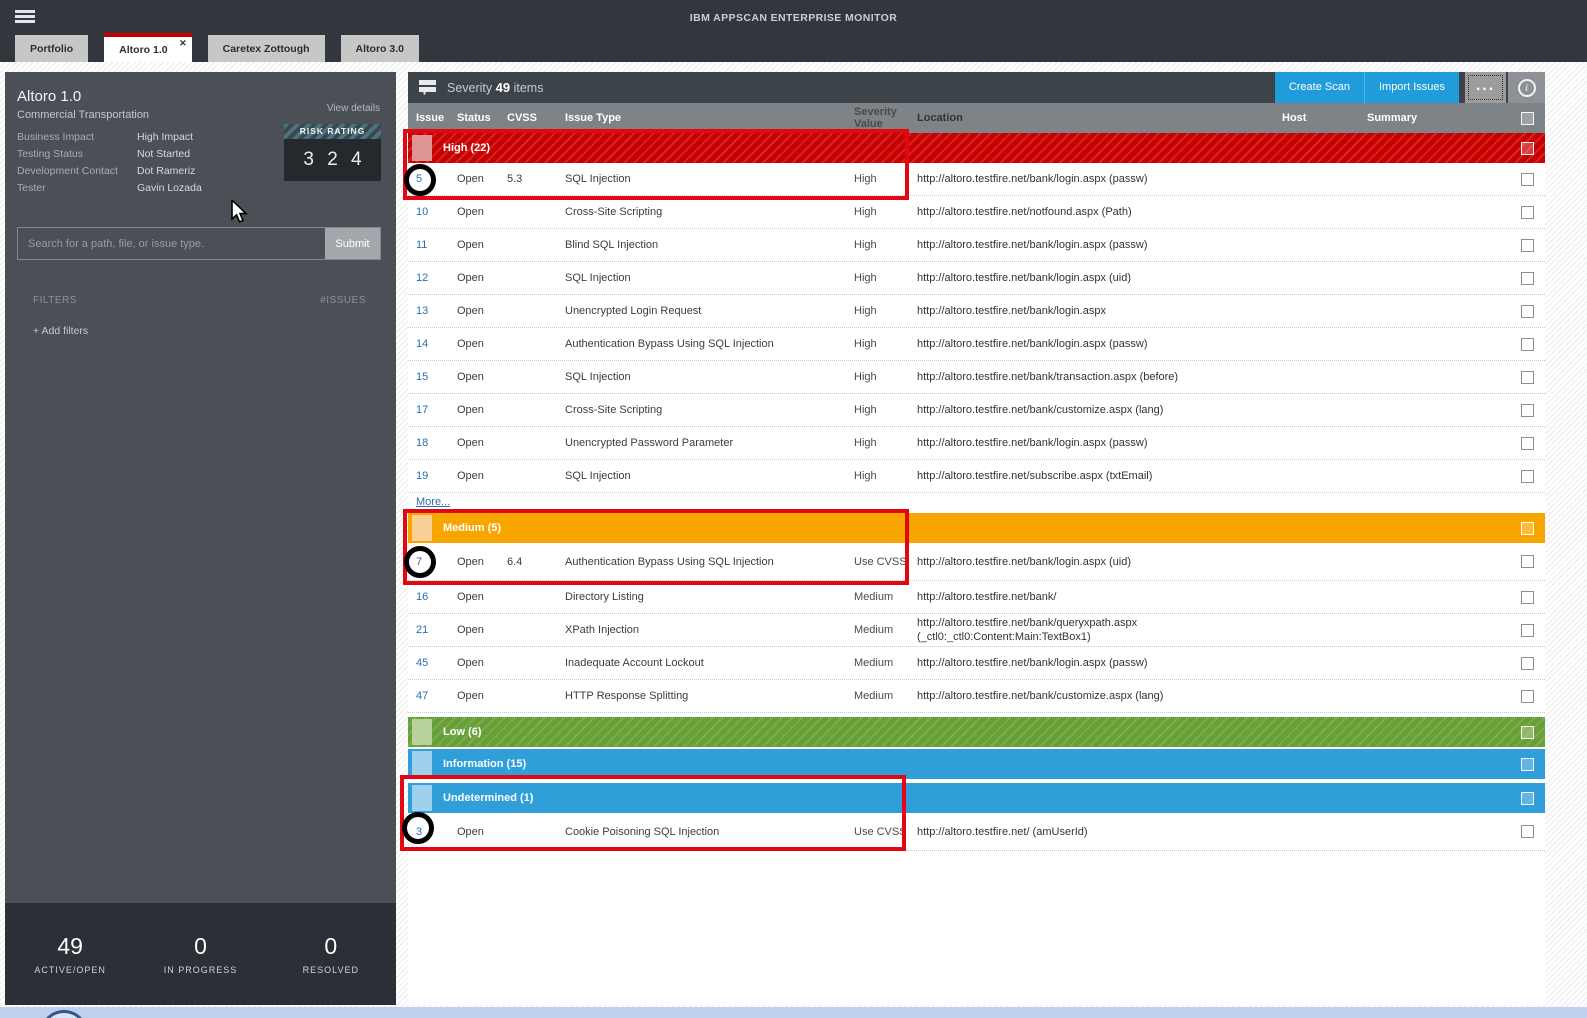 This screenshot has height=1018, width=1587. Describe the element at coordinates (614, 410) in the screenshot. I see `issue-type-cell: Cross-Site Scripting` at that location.